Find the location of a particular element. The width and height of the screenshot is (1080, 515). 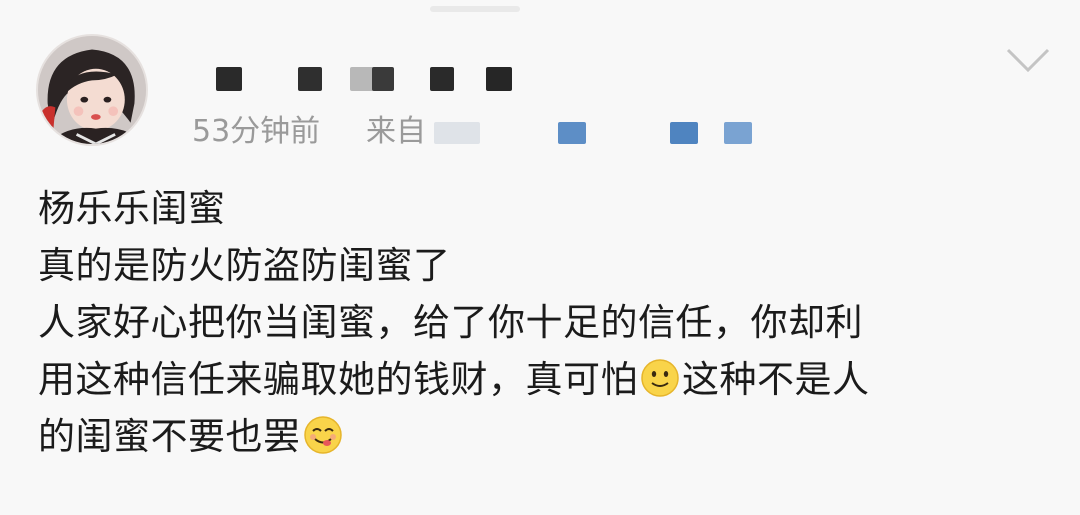

content-text: 的闺蜜不要也罢 is located at coordinates (169, 436).